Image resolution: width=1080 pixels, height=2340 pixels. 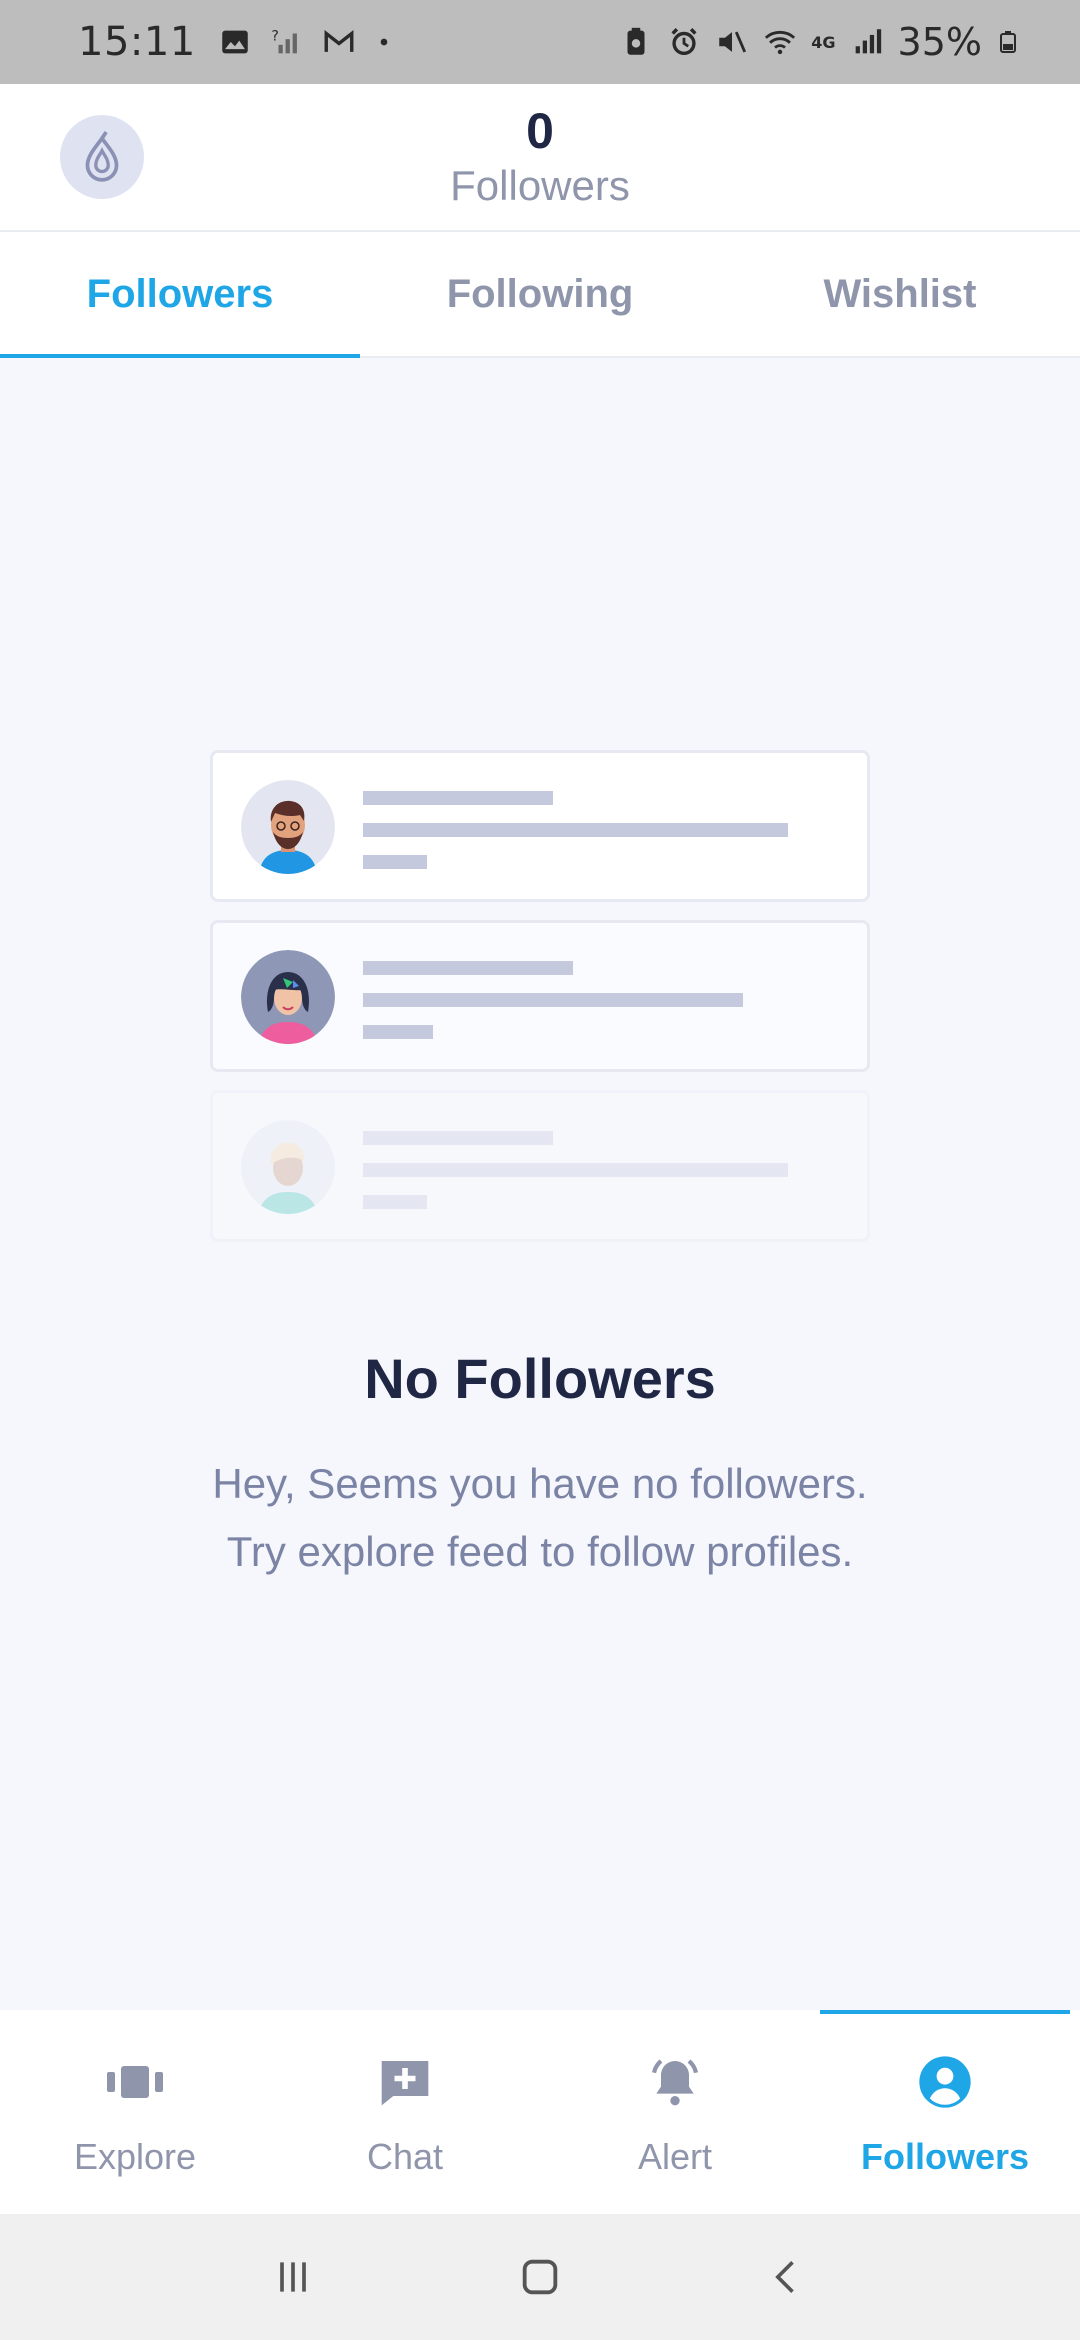 What do you see at coordinates (288, 997) in the screenshot?
I see `avatar-woman` at bounding box center [288, 997].